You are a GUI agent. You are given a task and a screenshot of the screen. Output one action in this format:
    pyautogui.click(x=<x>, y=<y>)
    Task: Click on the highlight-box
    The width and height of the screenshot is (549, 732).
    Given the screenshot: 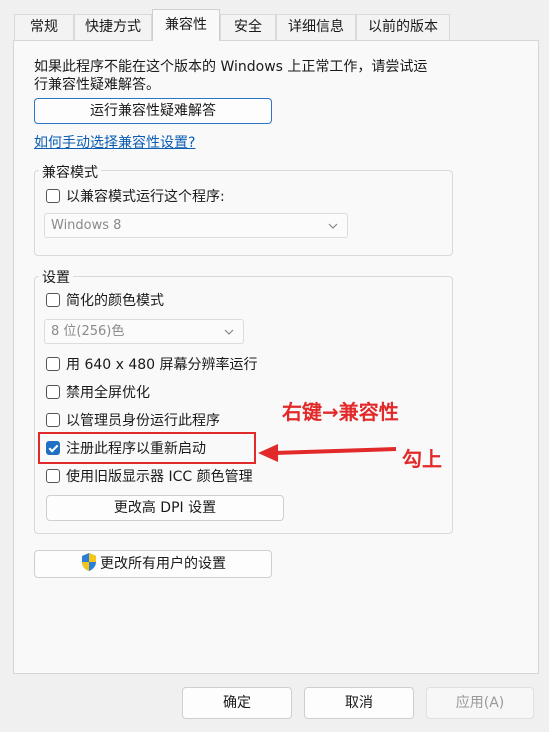 What is the action you would take?
    pyautogui.click(x=147, y=448)
    